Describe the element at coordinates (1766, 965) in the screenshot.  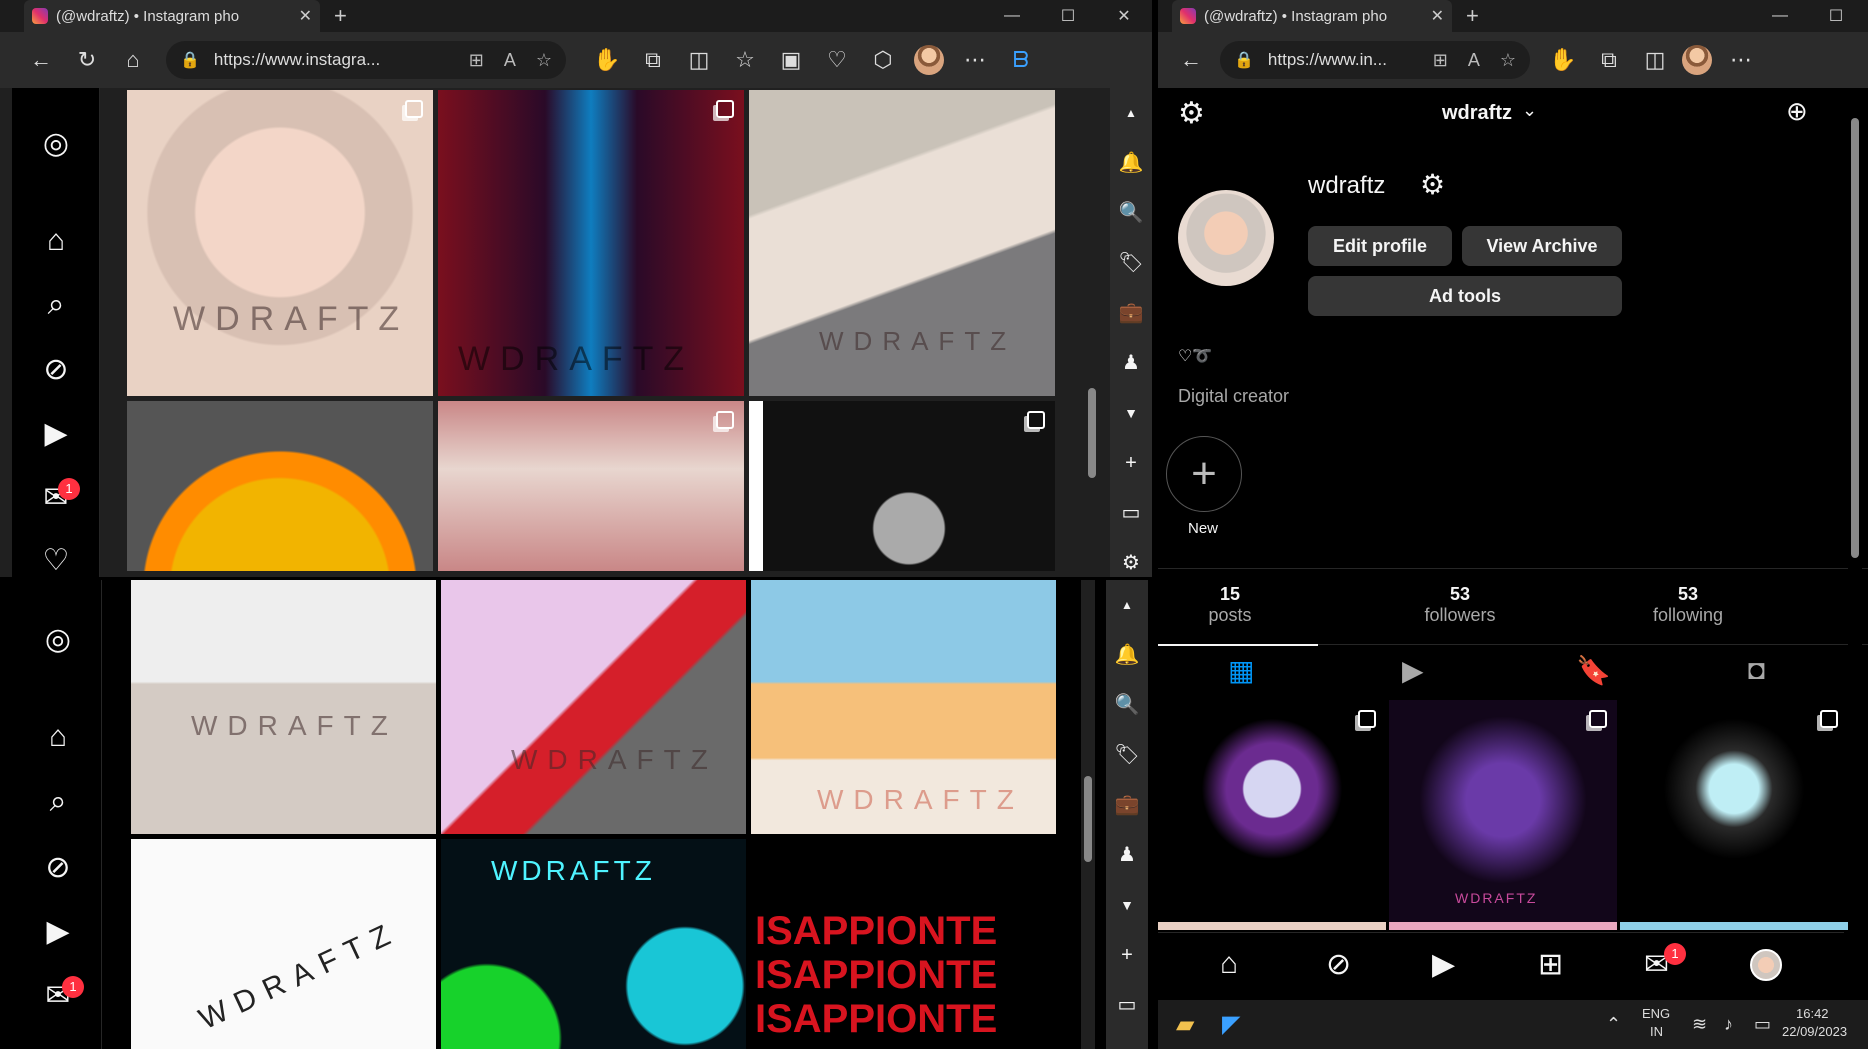
I see `profile-nav-avatar` at that location.